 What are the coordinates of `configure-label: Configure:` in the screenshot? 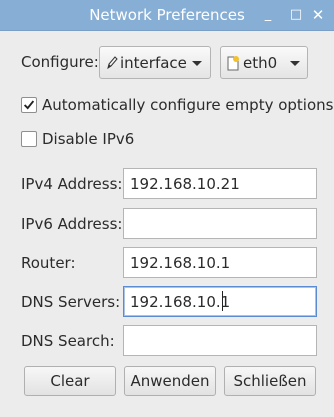 It's located at (60, 62).